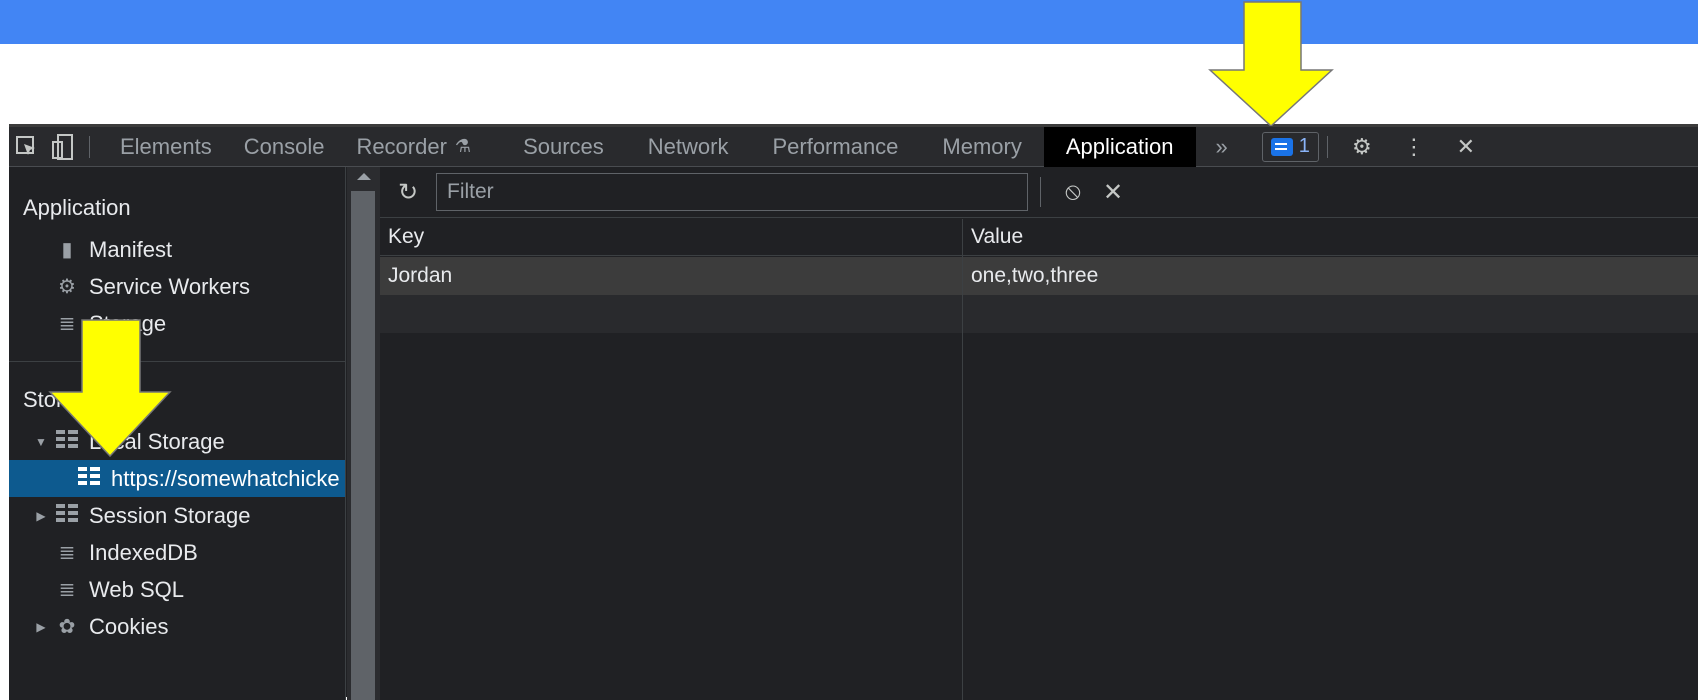 The image size is (1698, 700). I want to click on filter-separator, so click(1040, 192).